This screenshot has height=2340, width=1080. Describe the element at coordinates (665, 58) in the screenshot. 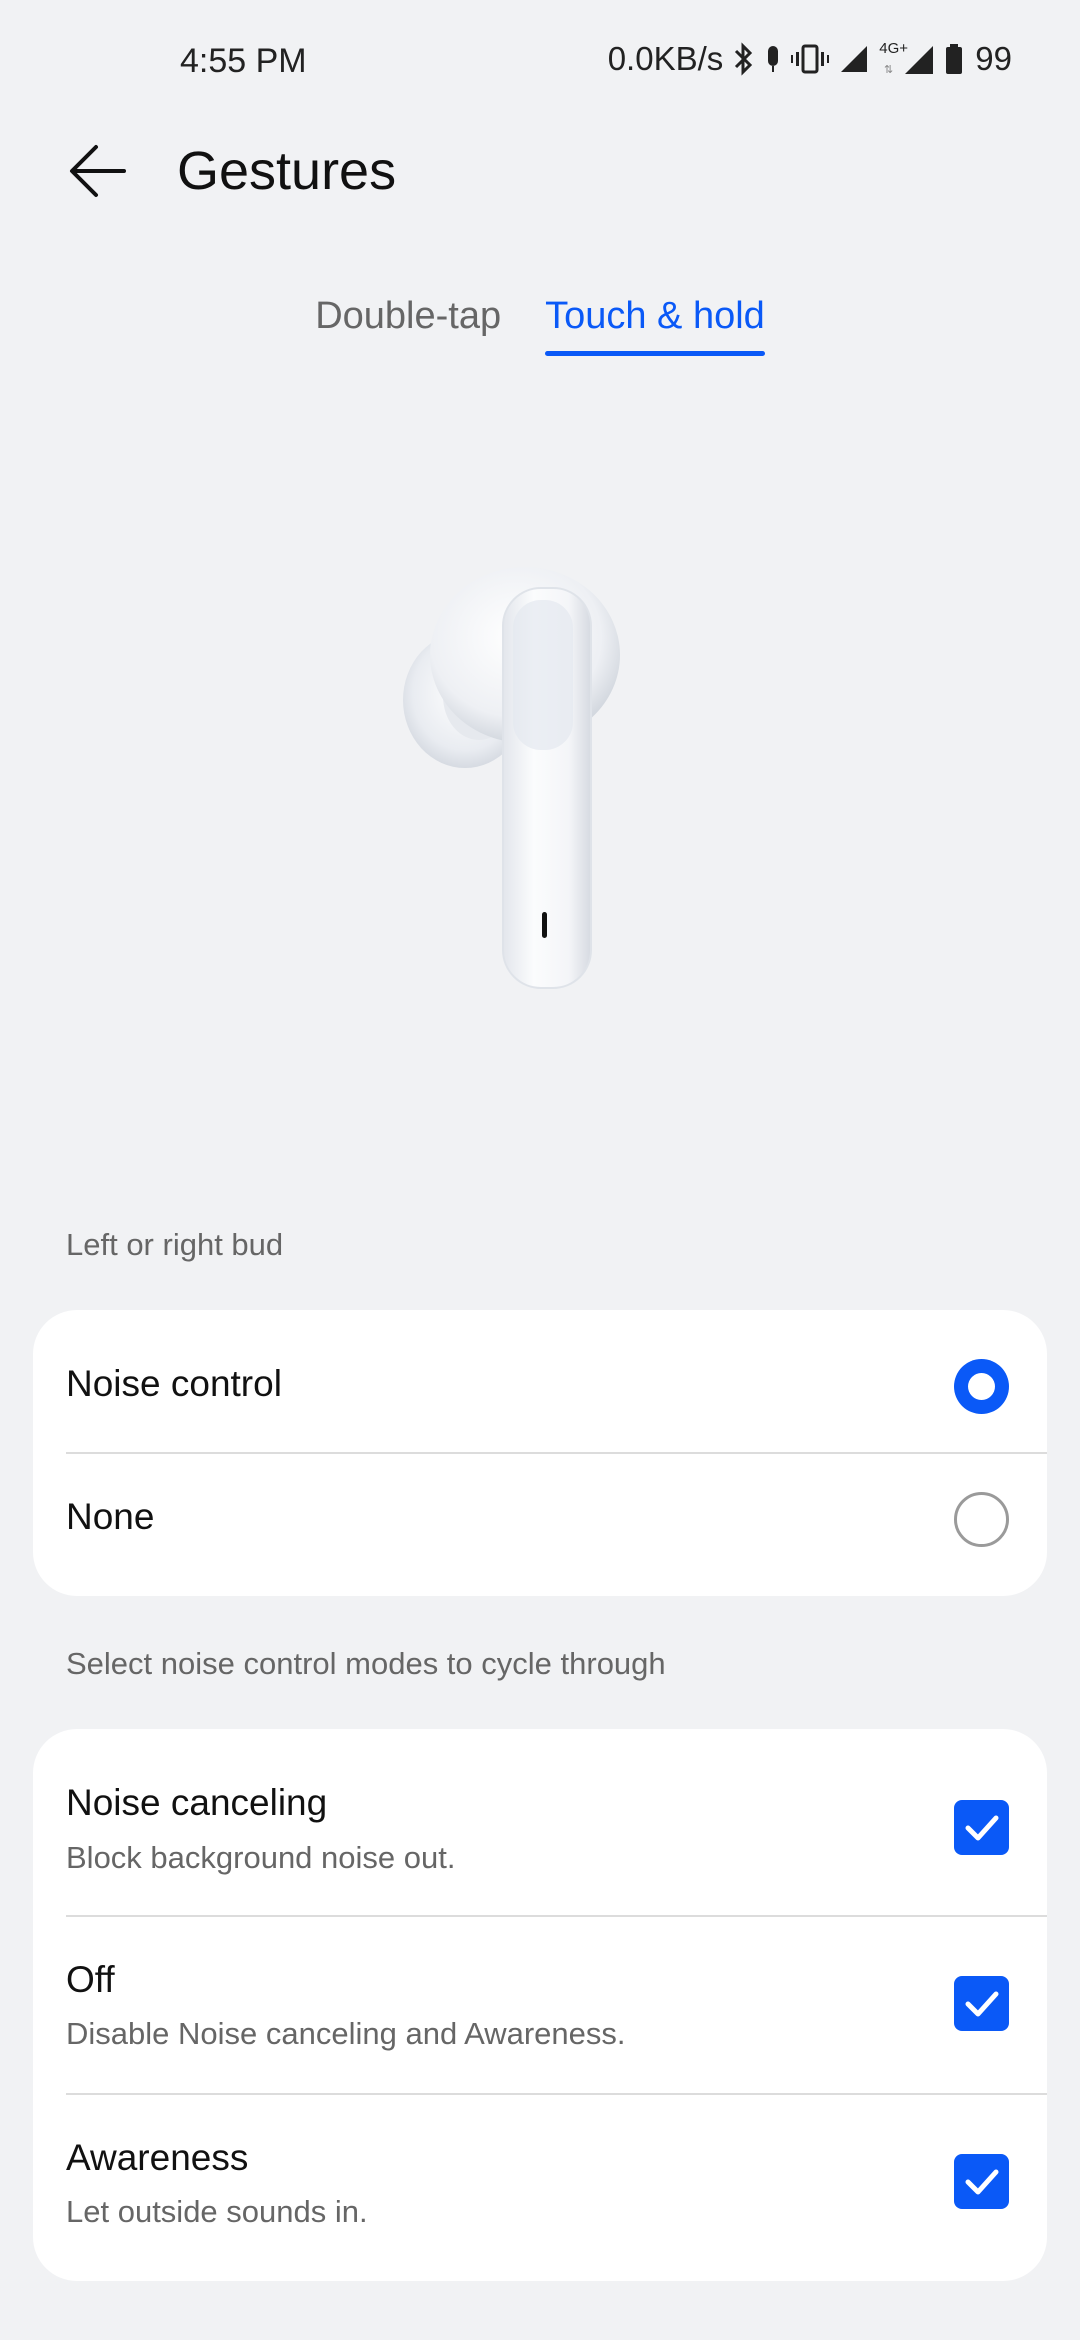

I see `net-speed: 0.0KB/s` at that location.